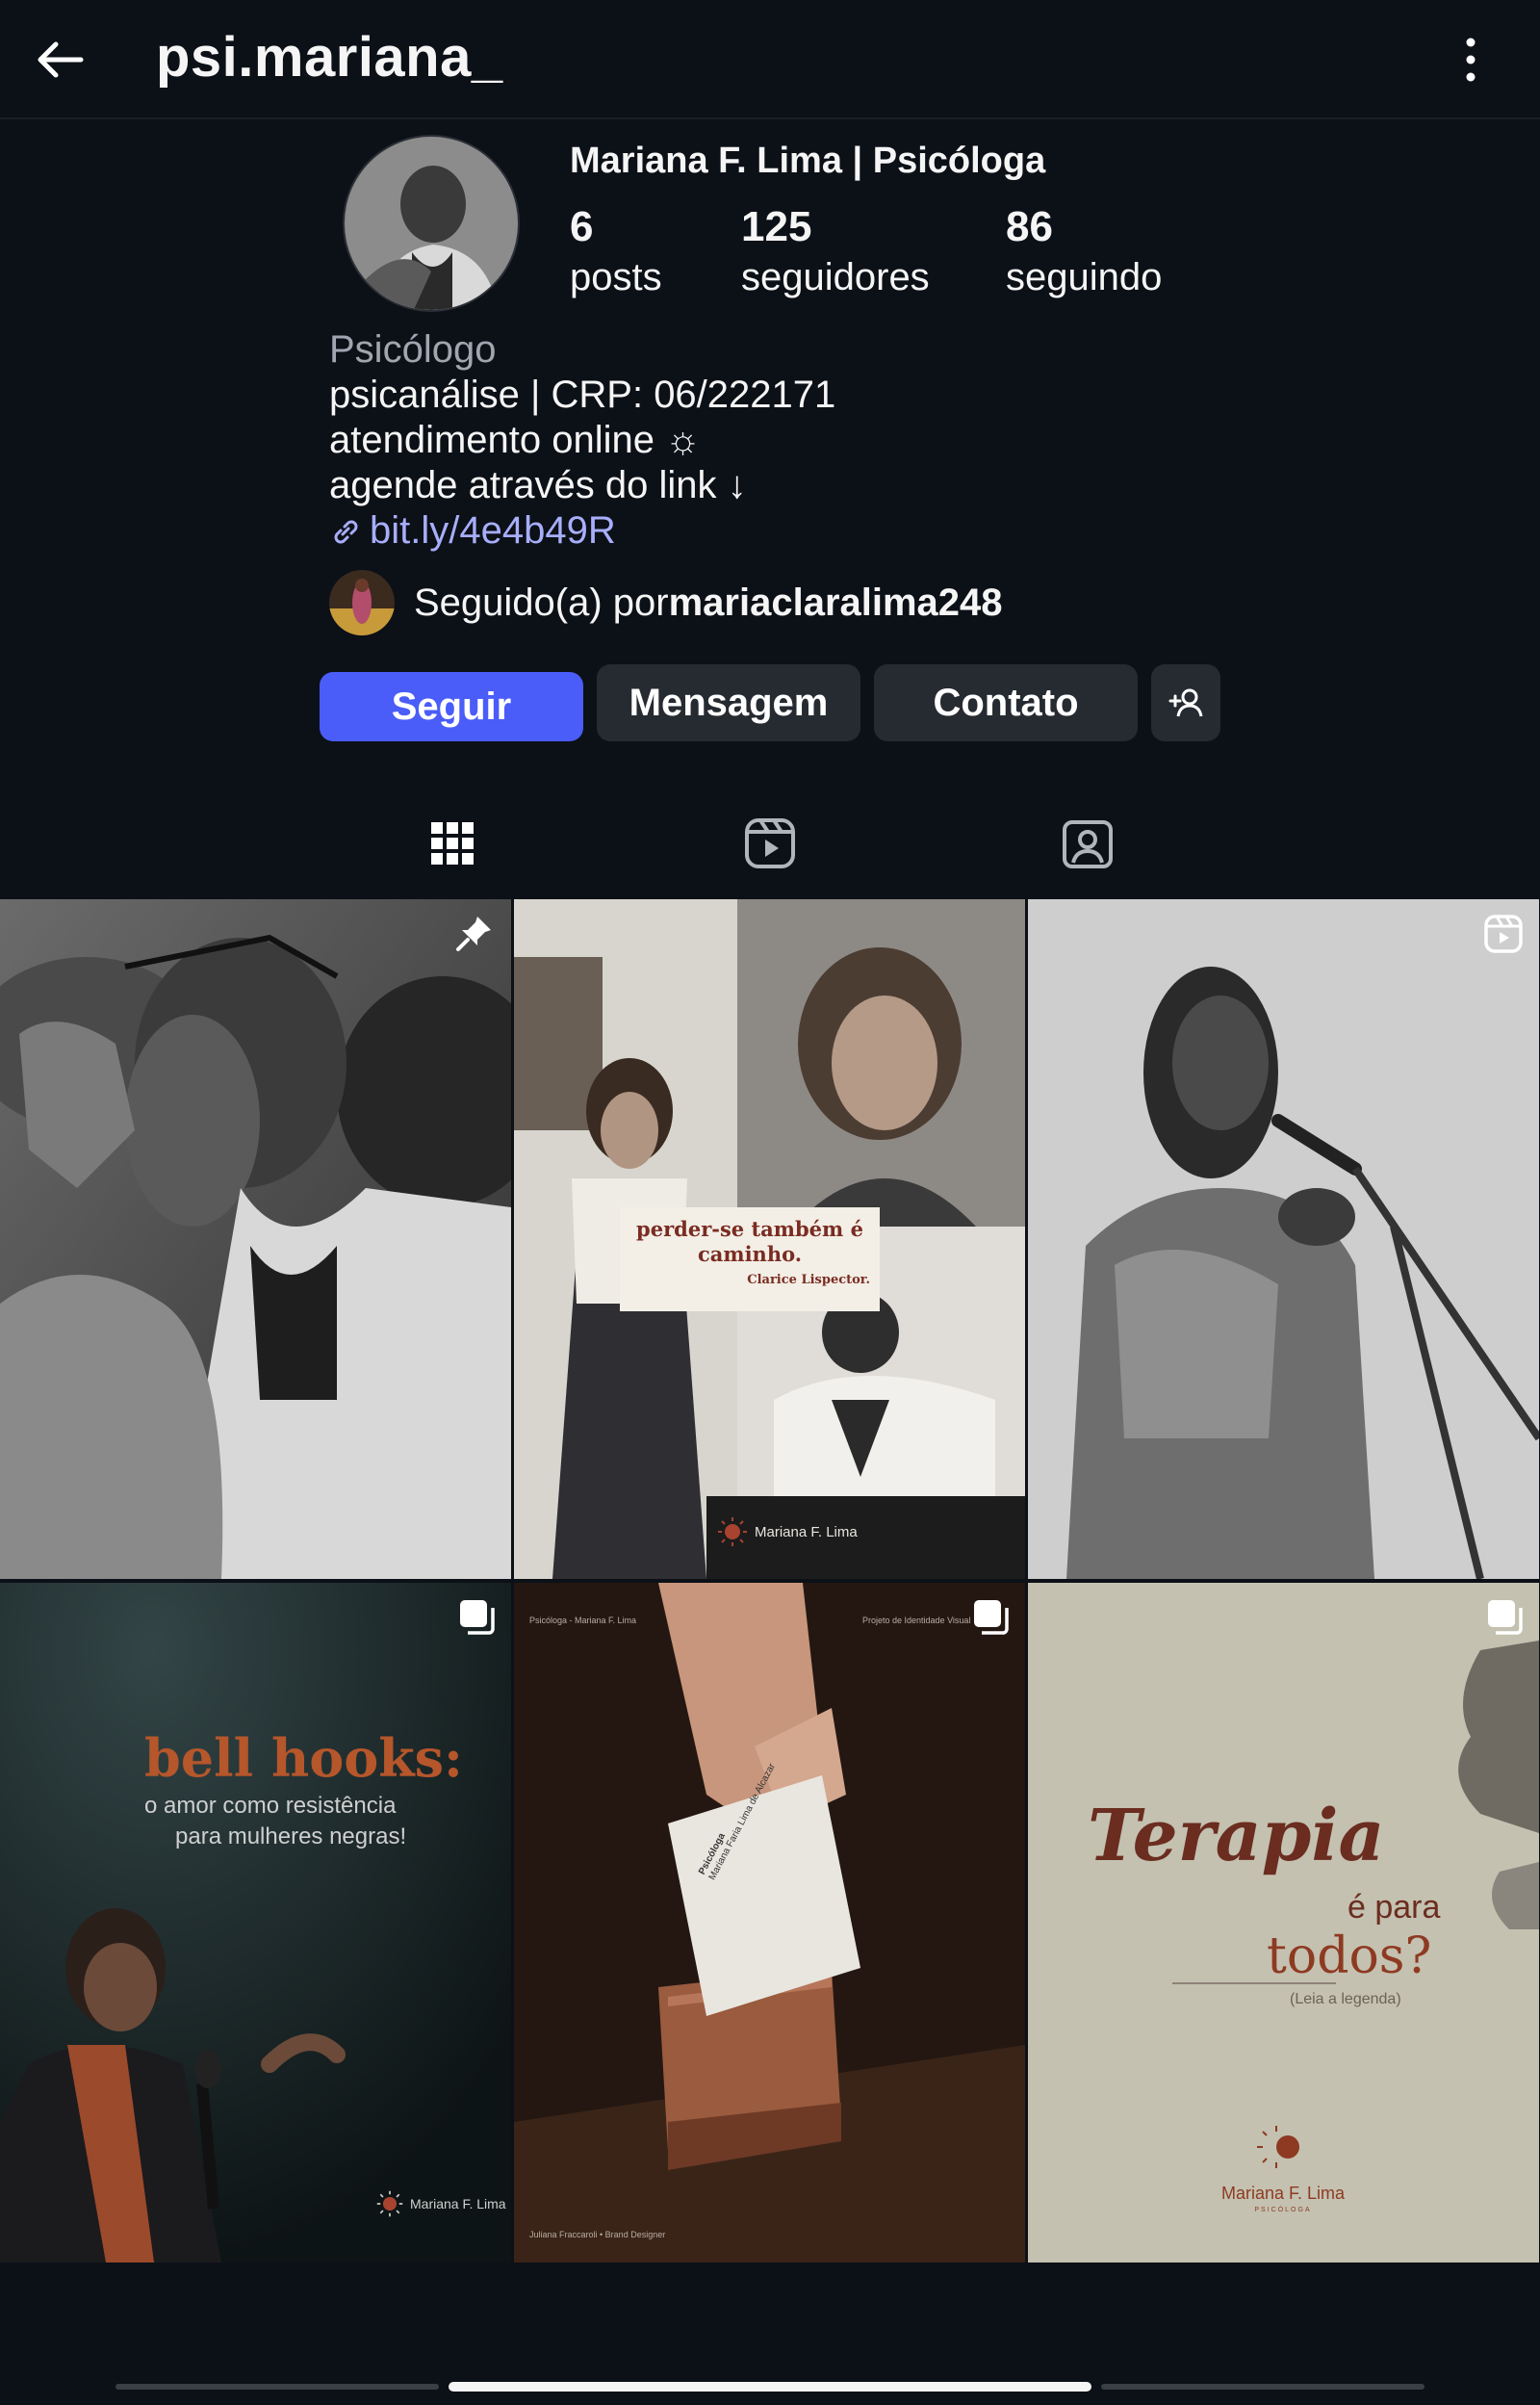 Image resolution: width=1540 pixels, height=2405 pixels. Describe the element at coordinates (329, 57) in the screenshot. I see `profile-username: psi.mariana_` at that location.